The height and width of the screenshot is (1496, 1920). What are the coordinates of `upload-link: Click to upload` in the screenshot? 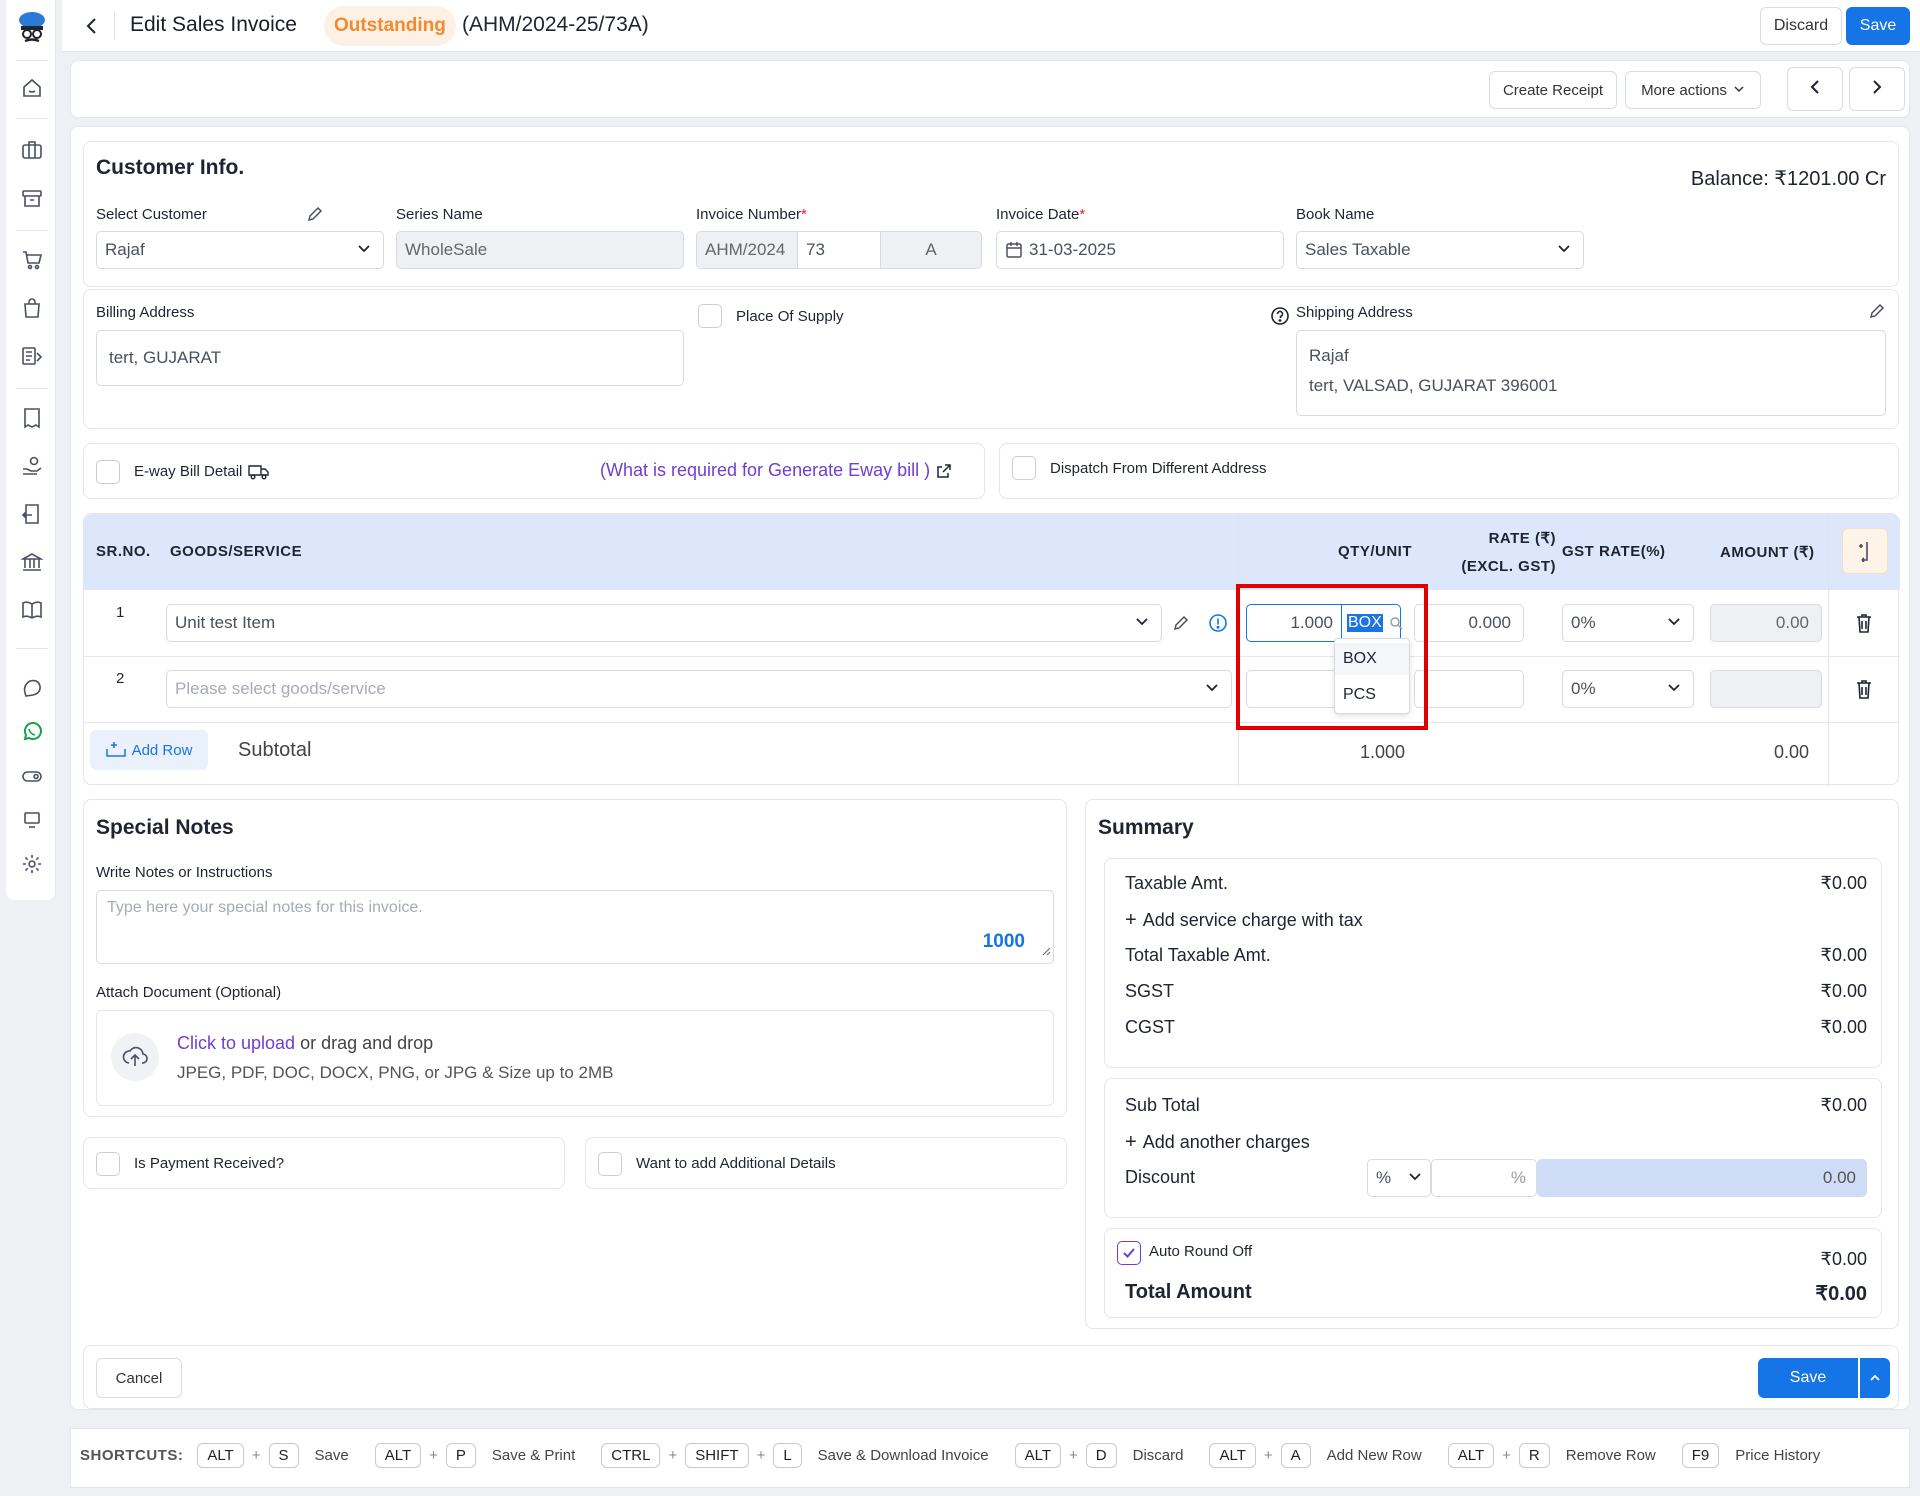 It's located at (236, 1043).